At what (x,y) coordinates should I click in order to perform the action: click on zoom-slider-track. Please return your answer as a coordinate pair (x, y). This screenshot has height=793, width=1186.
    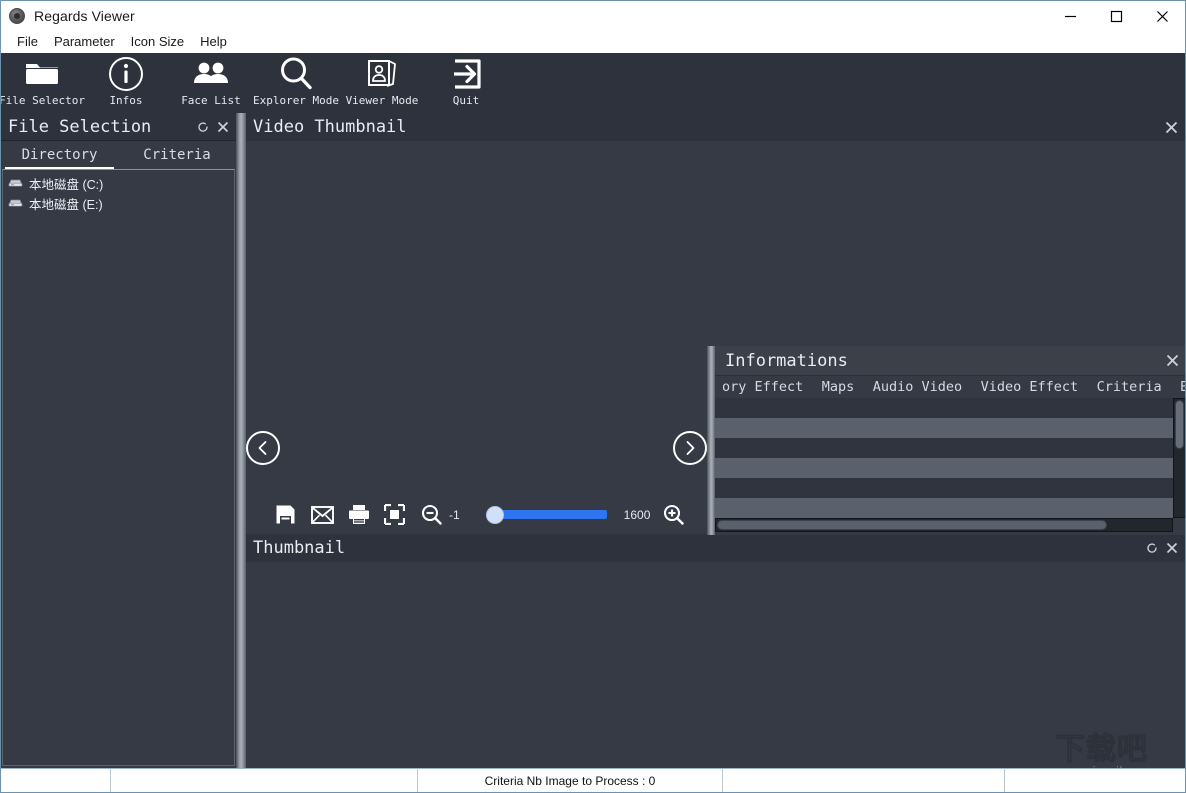
    Looking at the image, I should click on (550, 514).